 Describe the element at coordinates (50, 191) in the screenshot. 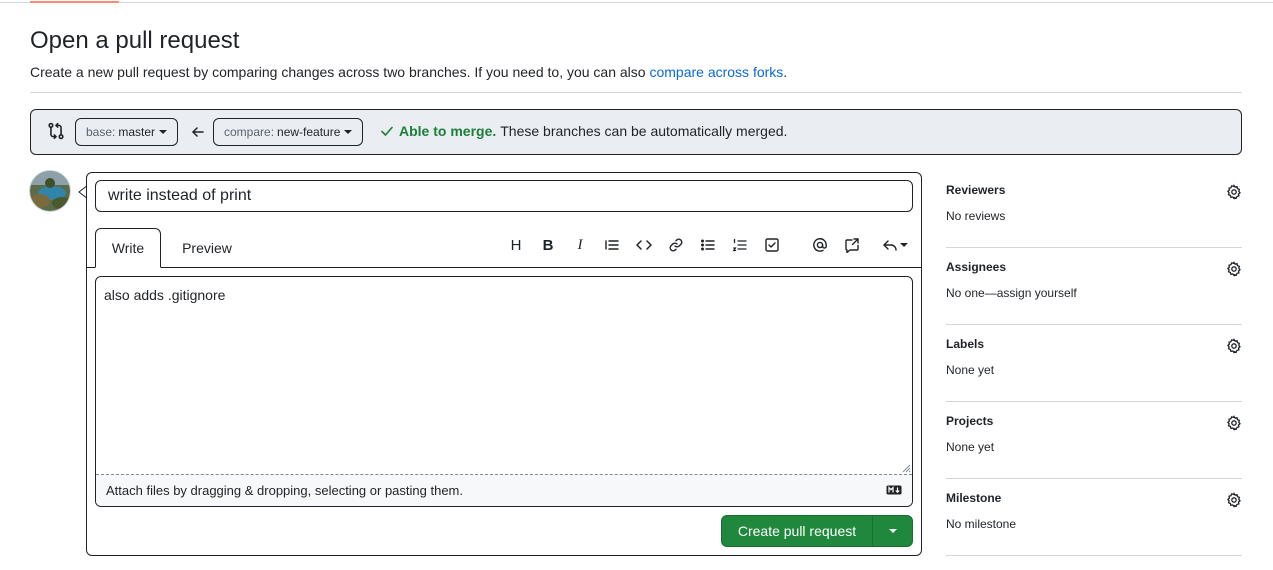

I see `avatar` at that location.